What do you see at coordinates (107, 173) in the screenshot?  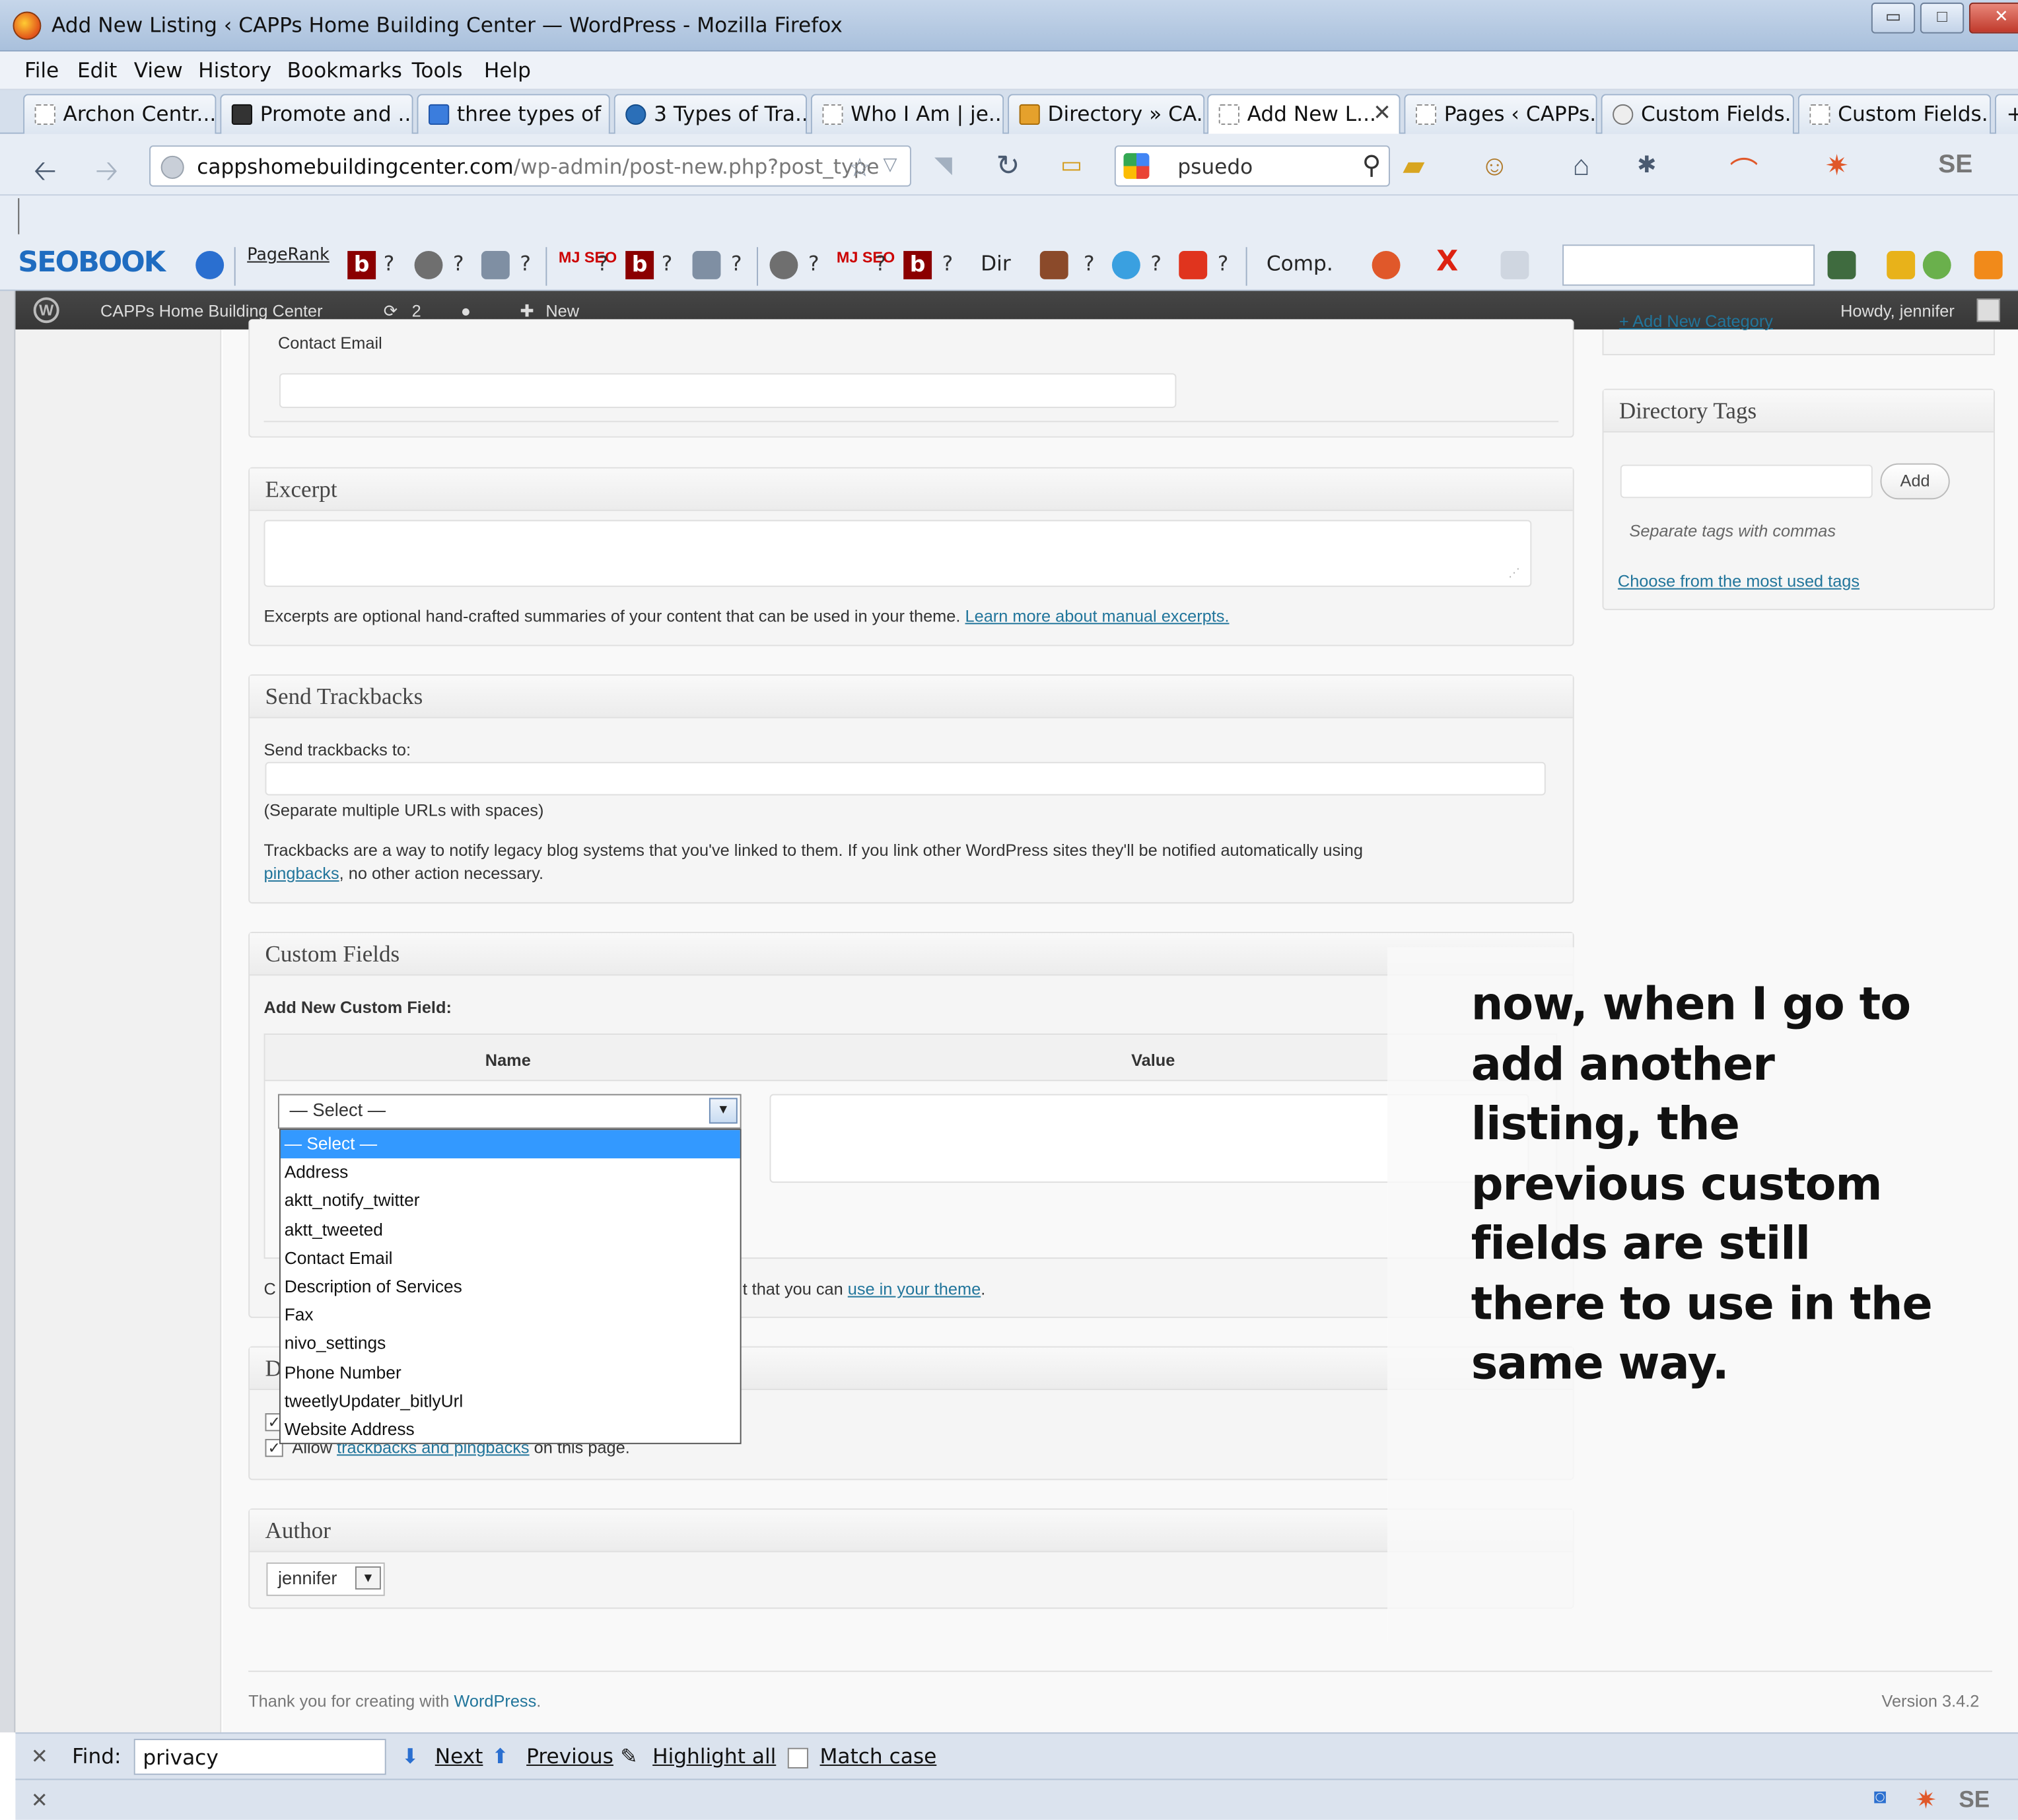 I see `forward-arrow-icon: 🡢` at bounding box center [107, 173].